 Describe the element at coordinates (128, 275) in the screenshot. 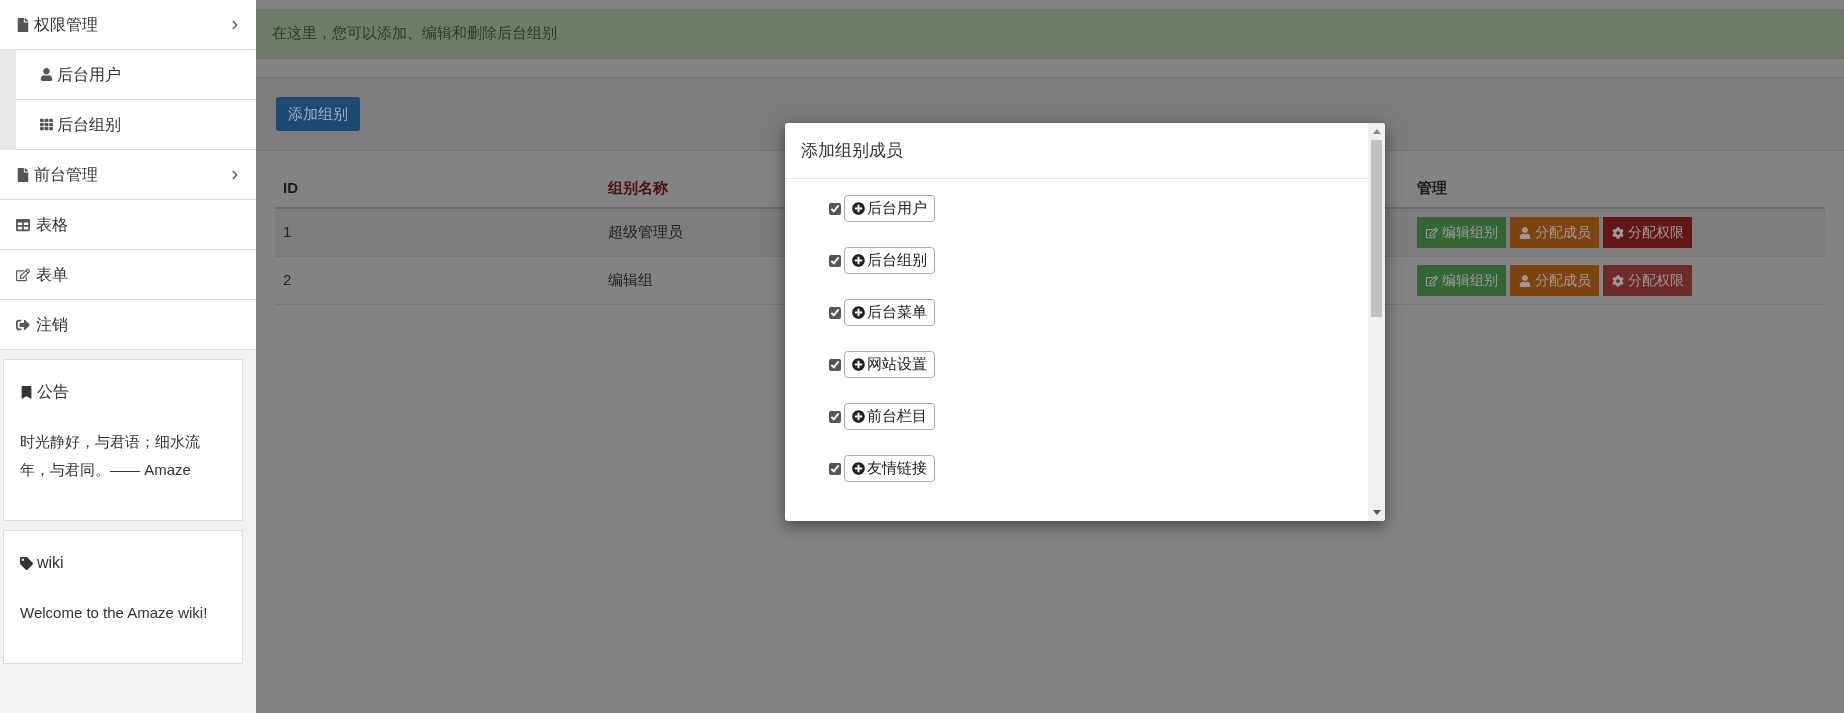

I see `sidebar-item: 表单` at that location.